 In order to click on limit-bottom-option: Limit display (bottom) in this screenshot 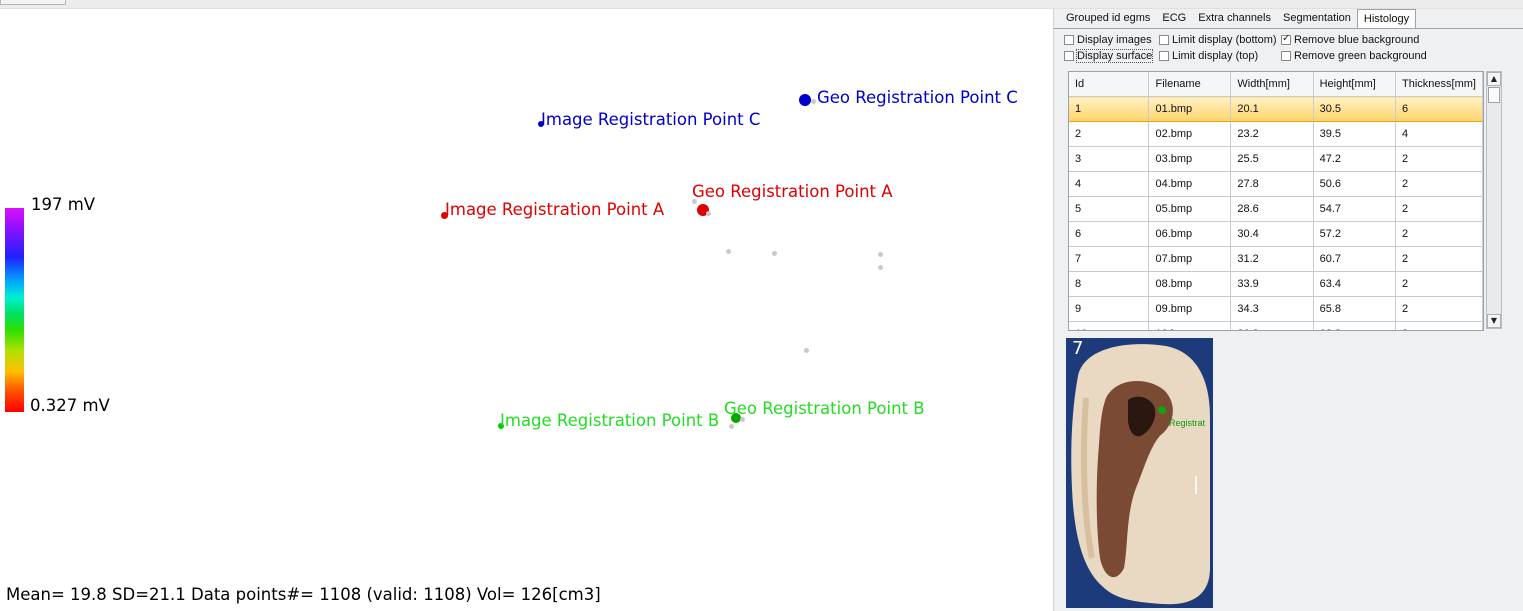, I will do `click(1218, 40)`.